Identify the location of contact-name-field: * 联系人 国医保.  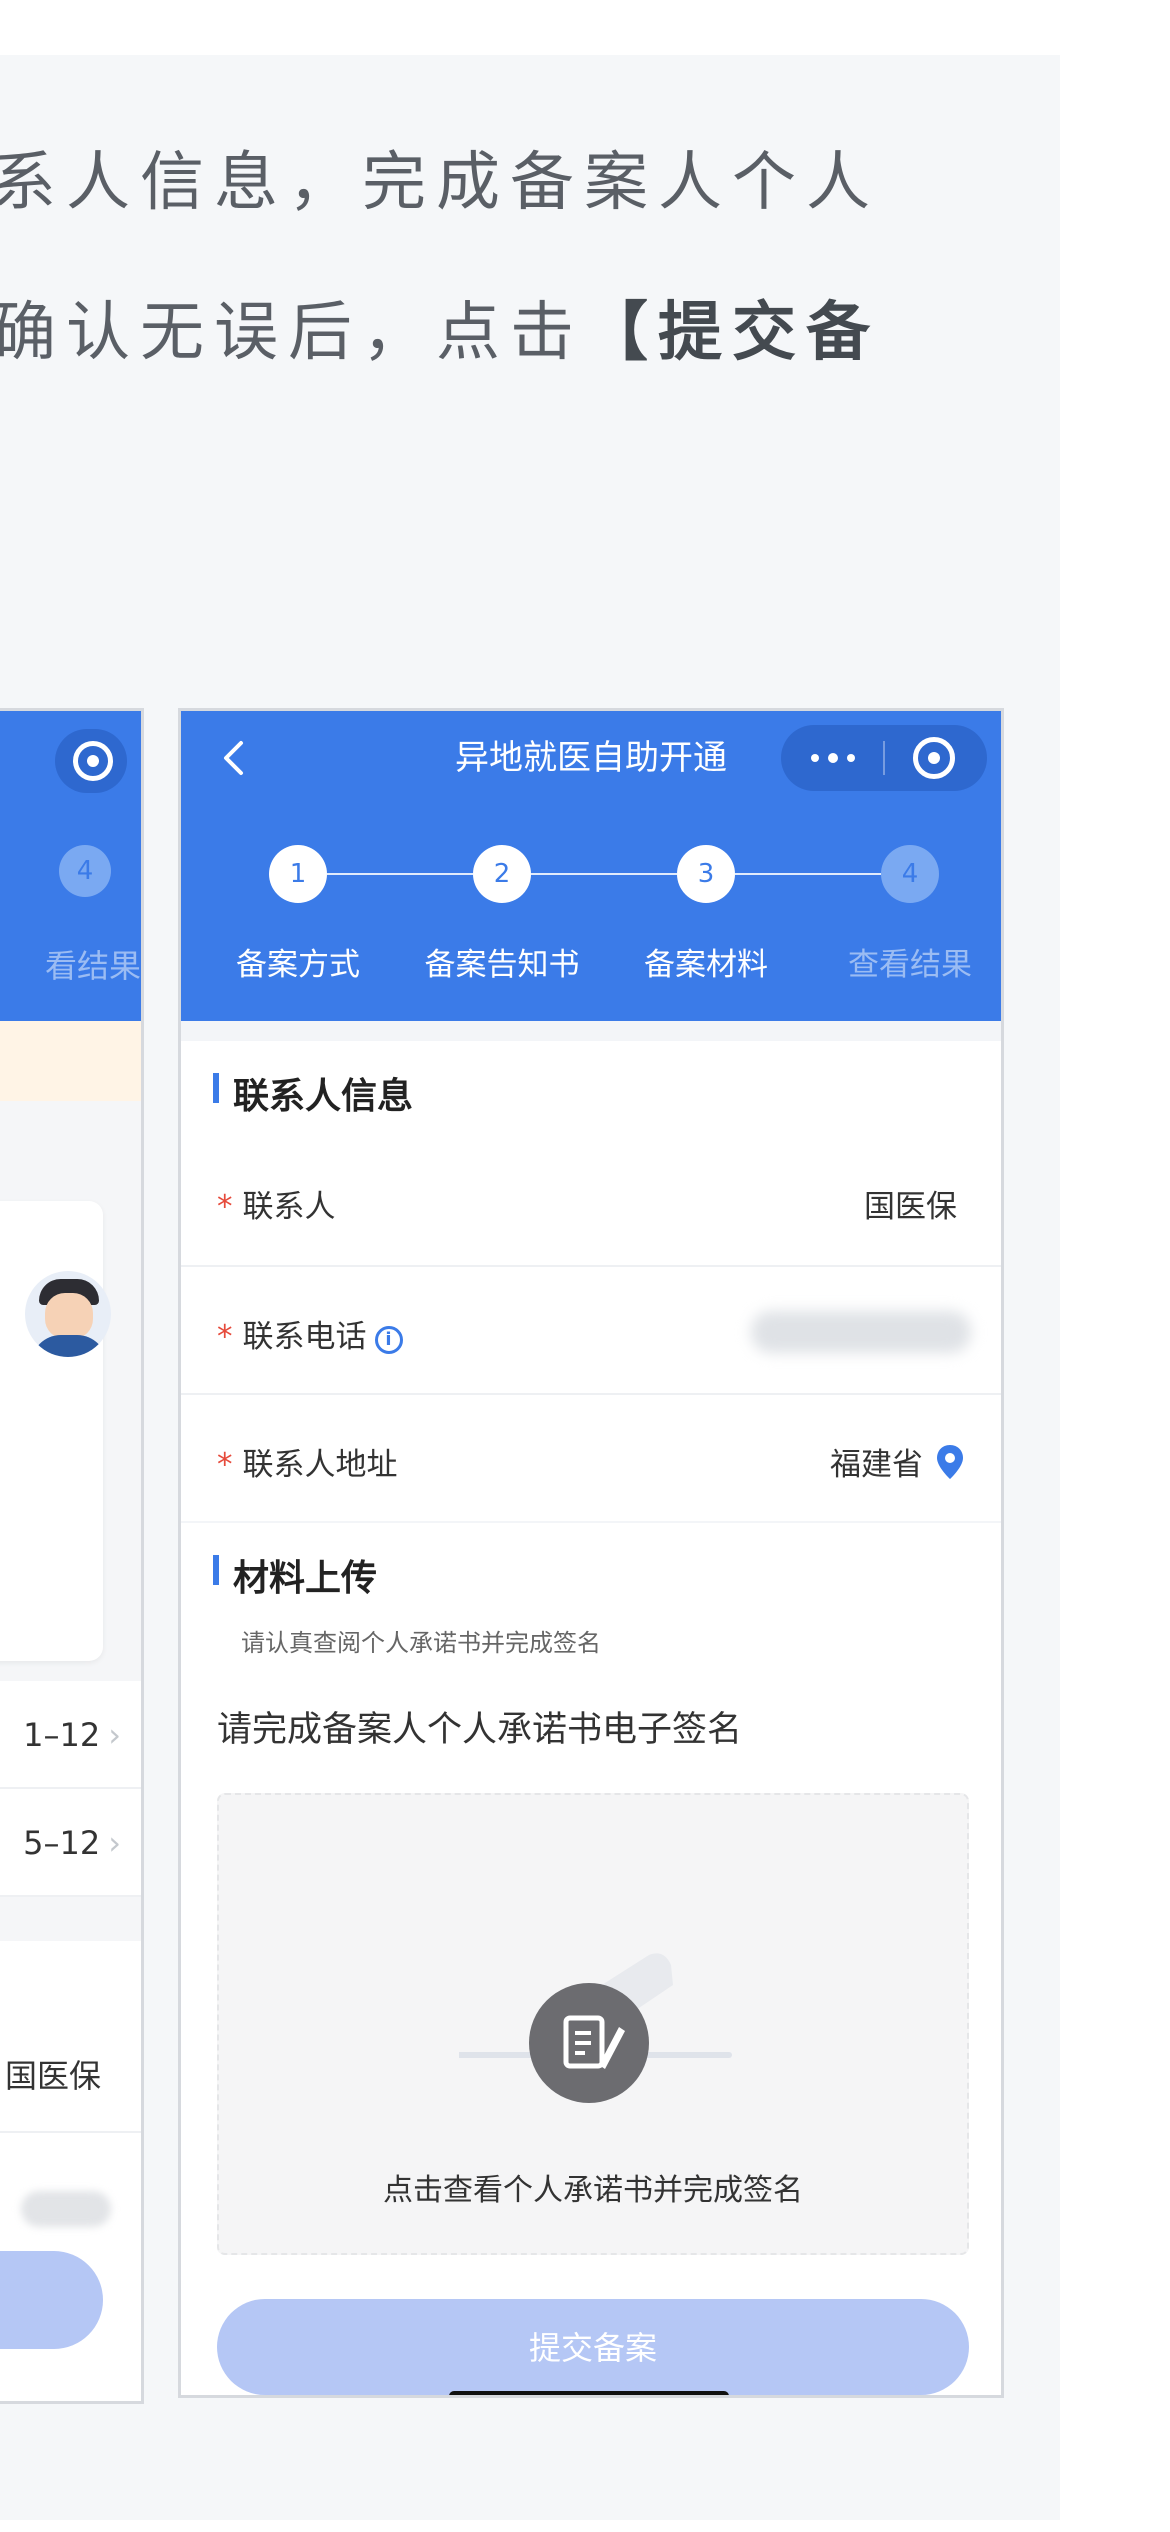
(591, 1201).